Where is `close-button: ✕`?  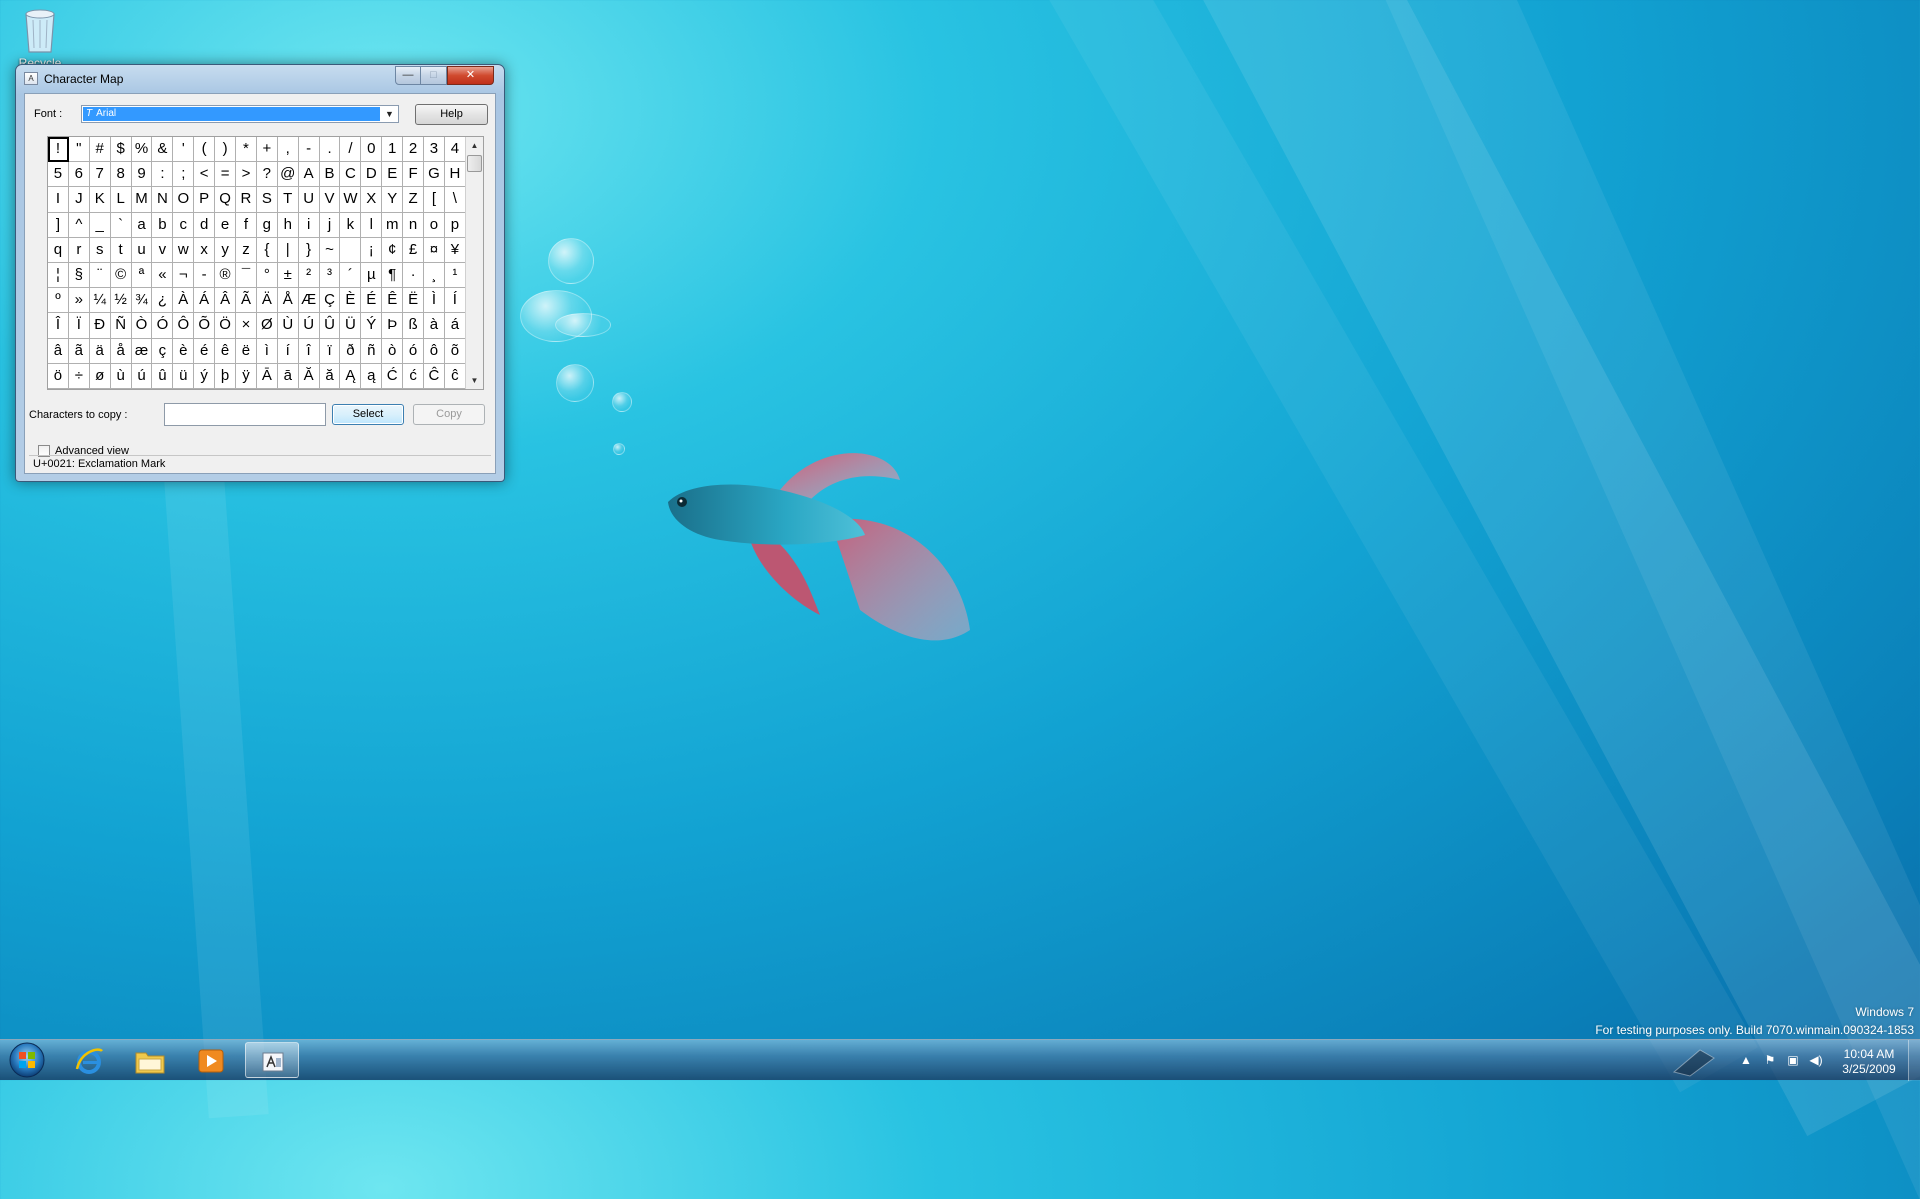
close-button: ✕ is located at coordinates (470, 75).